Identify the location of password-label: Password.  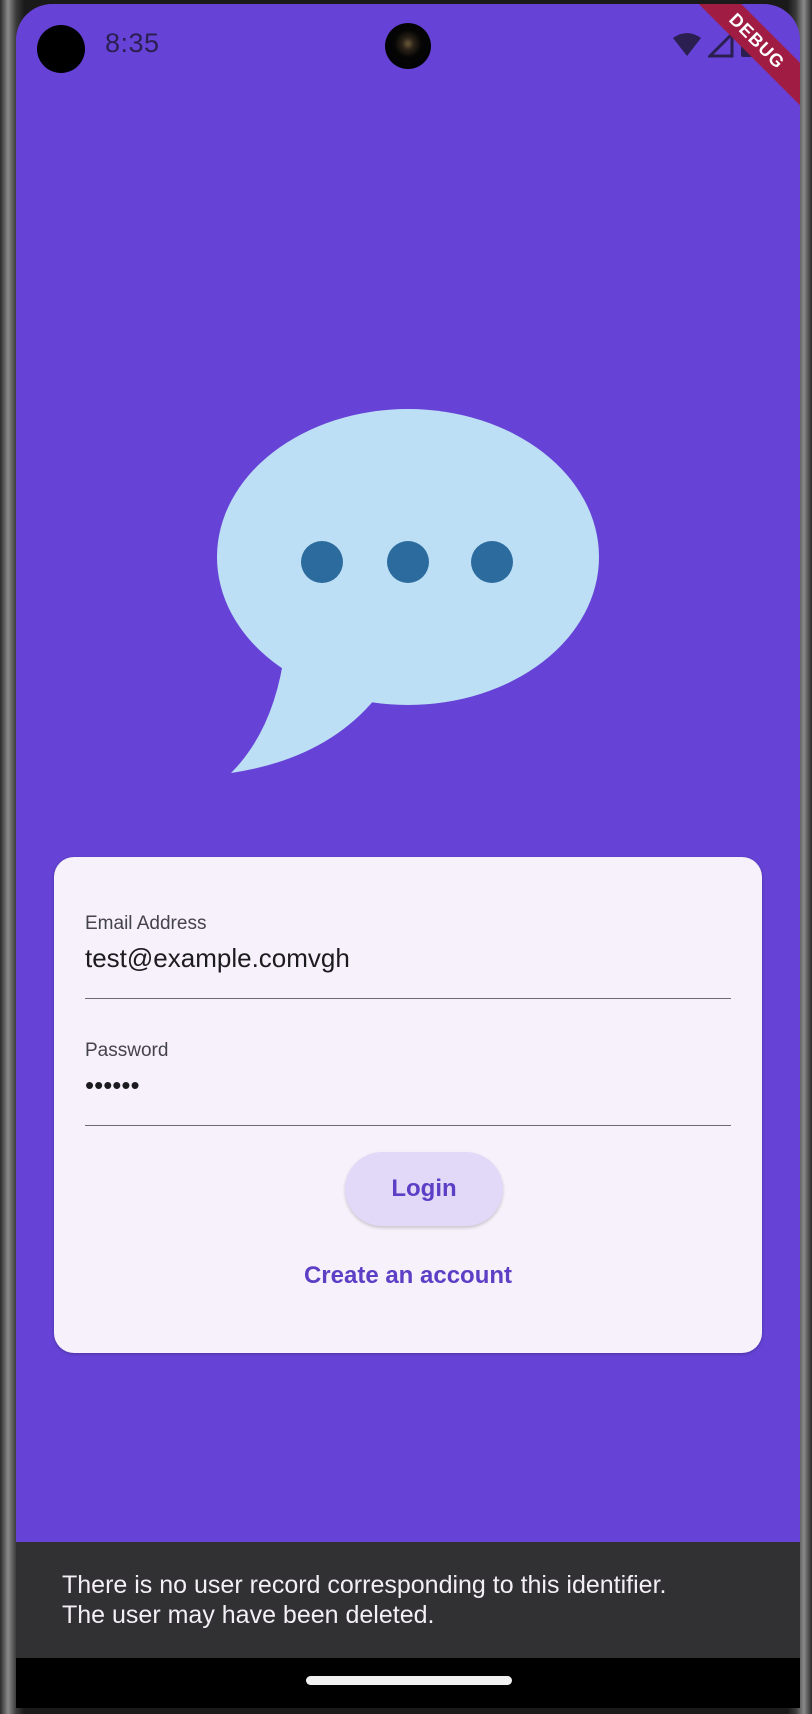
(127, 1050).